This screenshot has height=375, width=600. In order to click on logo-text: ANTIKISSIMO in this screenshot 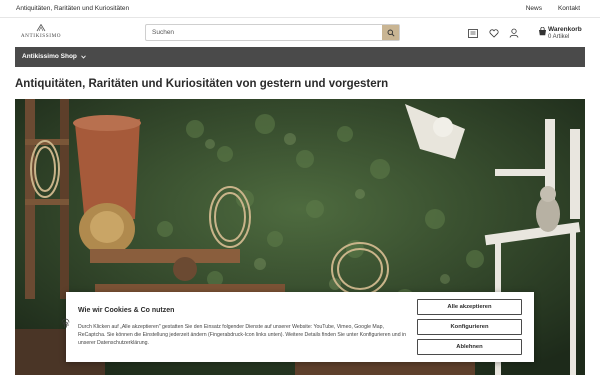, I will do `click(41, 36)`.